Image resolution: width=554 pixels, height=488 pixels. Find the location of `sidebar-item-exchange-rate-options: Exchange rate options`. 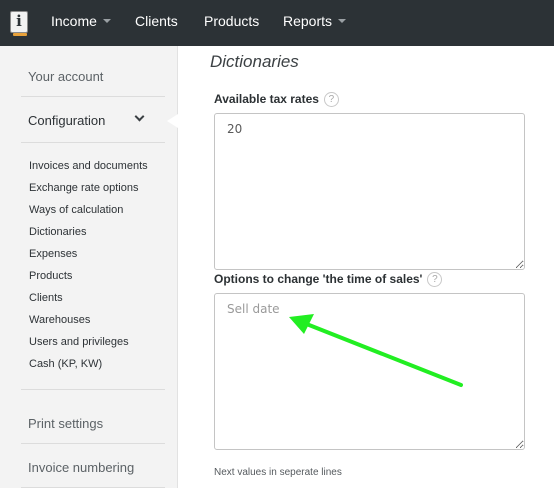

sidebar-item-exchange-rate-options: Exchange rate options is located at coordinates (83, 188).